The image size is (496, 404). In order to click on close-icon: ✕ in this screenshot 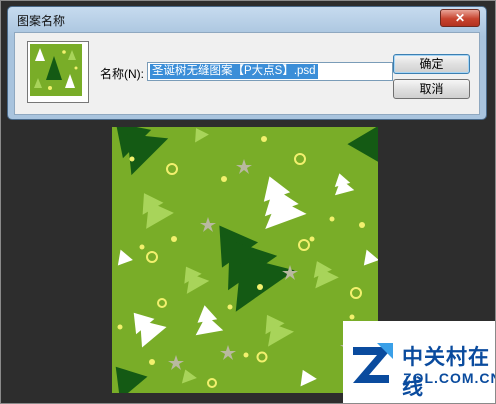, I will do `click(460, 18)`.